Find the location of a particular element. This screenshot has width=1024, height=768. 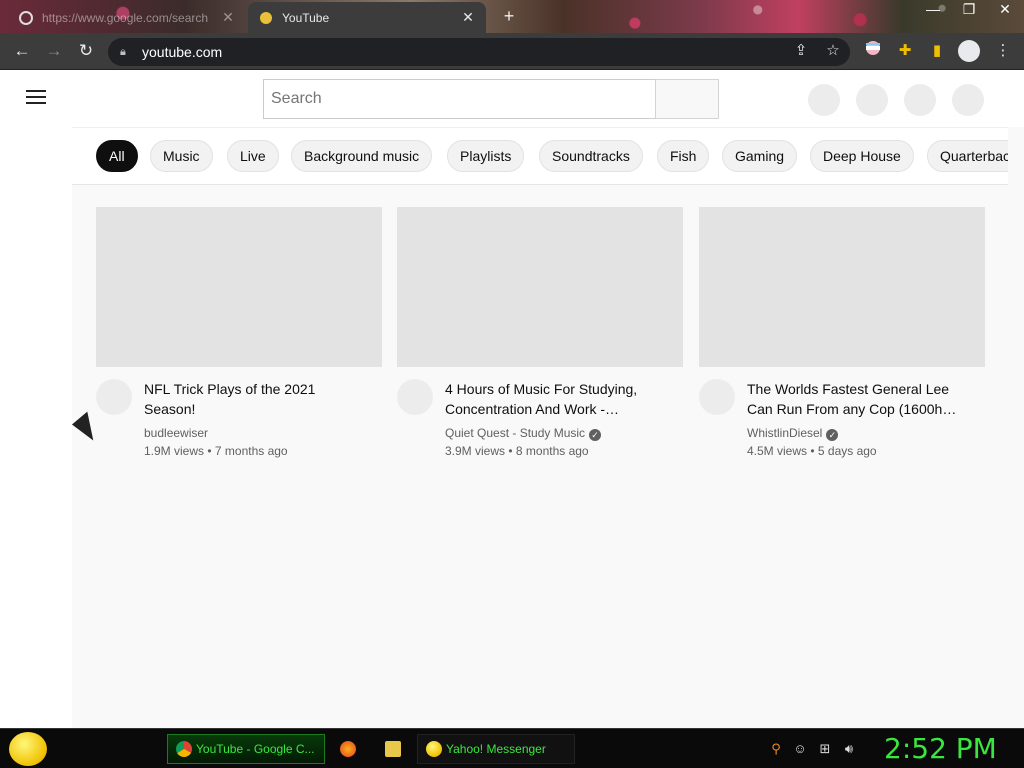

taskbar-item-label: Yahoo! Messenger is located at coordinates (496, 749).